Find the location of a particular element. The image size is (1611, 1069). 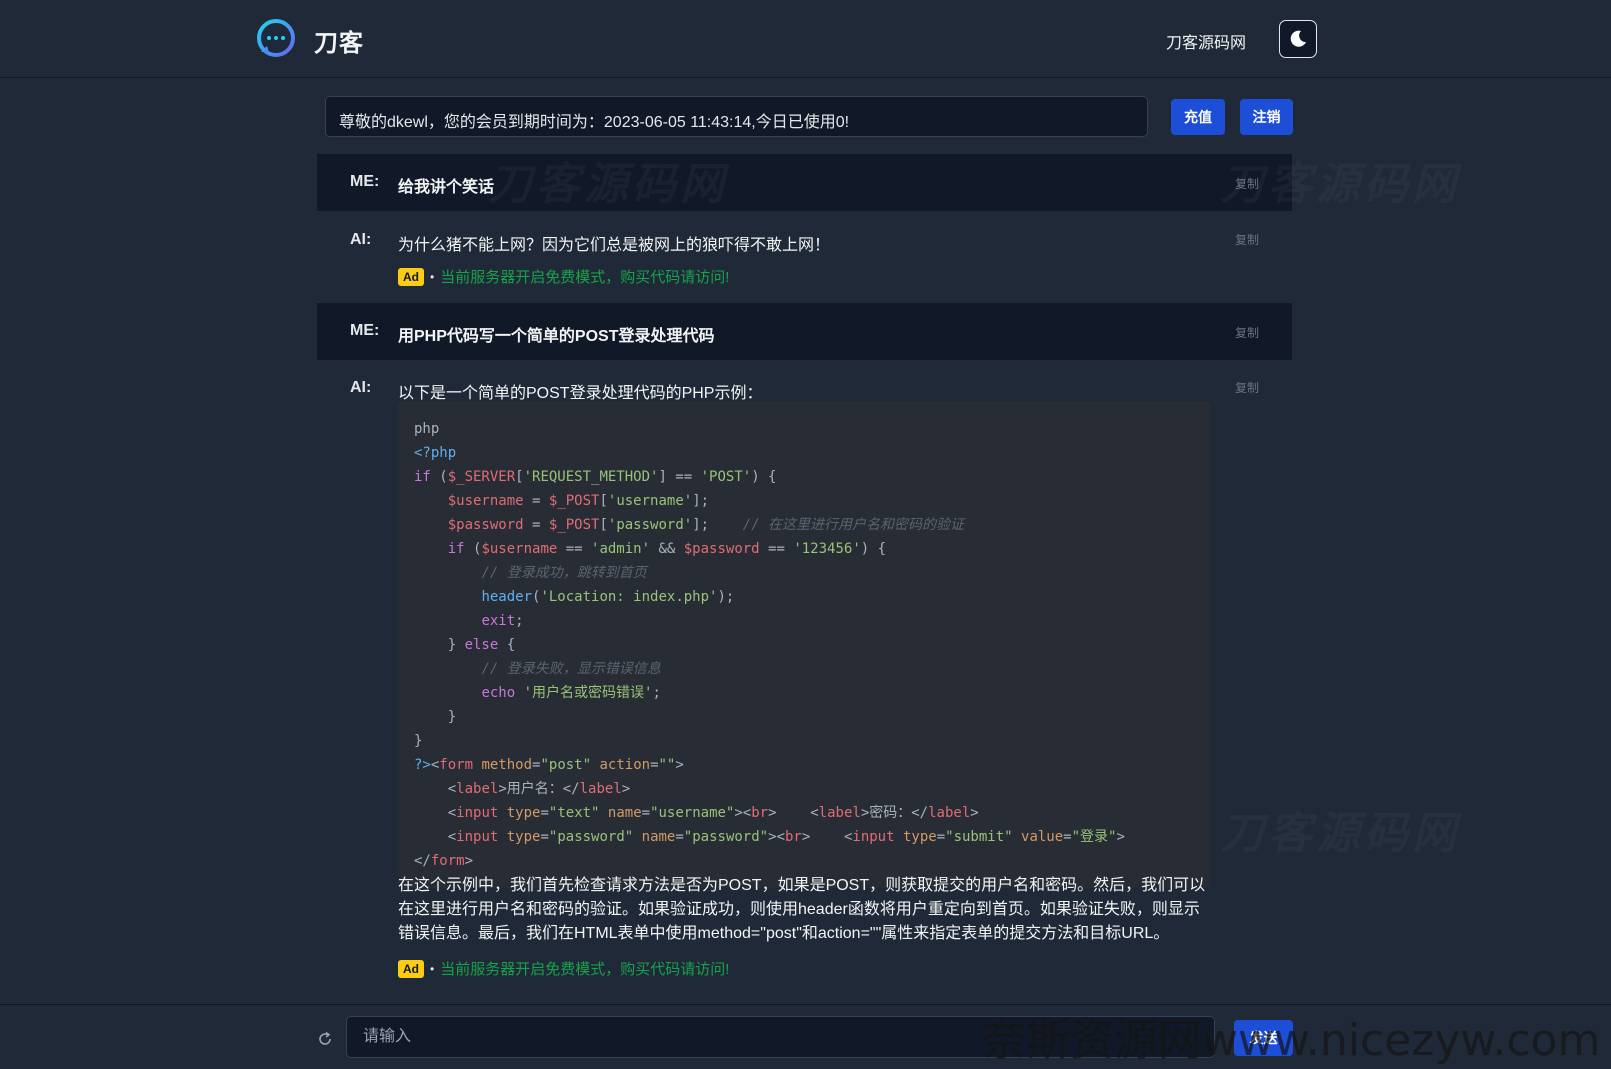

logout-button: 注销 is located at coordinates (1266, 117).